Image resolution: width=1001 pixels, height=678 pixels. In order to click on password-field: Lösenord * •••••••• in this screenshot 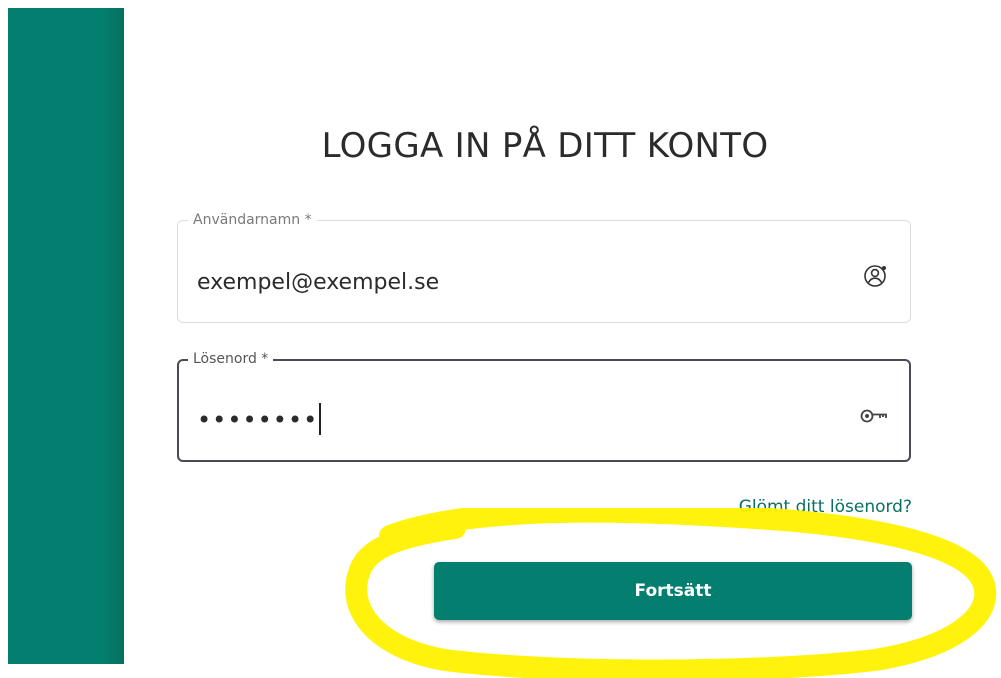, I will do `click(544, 406)`.